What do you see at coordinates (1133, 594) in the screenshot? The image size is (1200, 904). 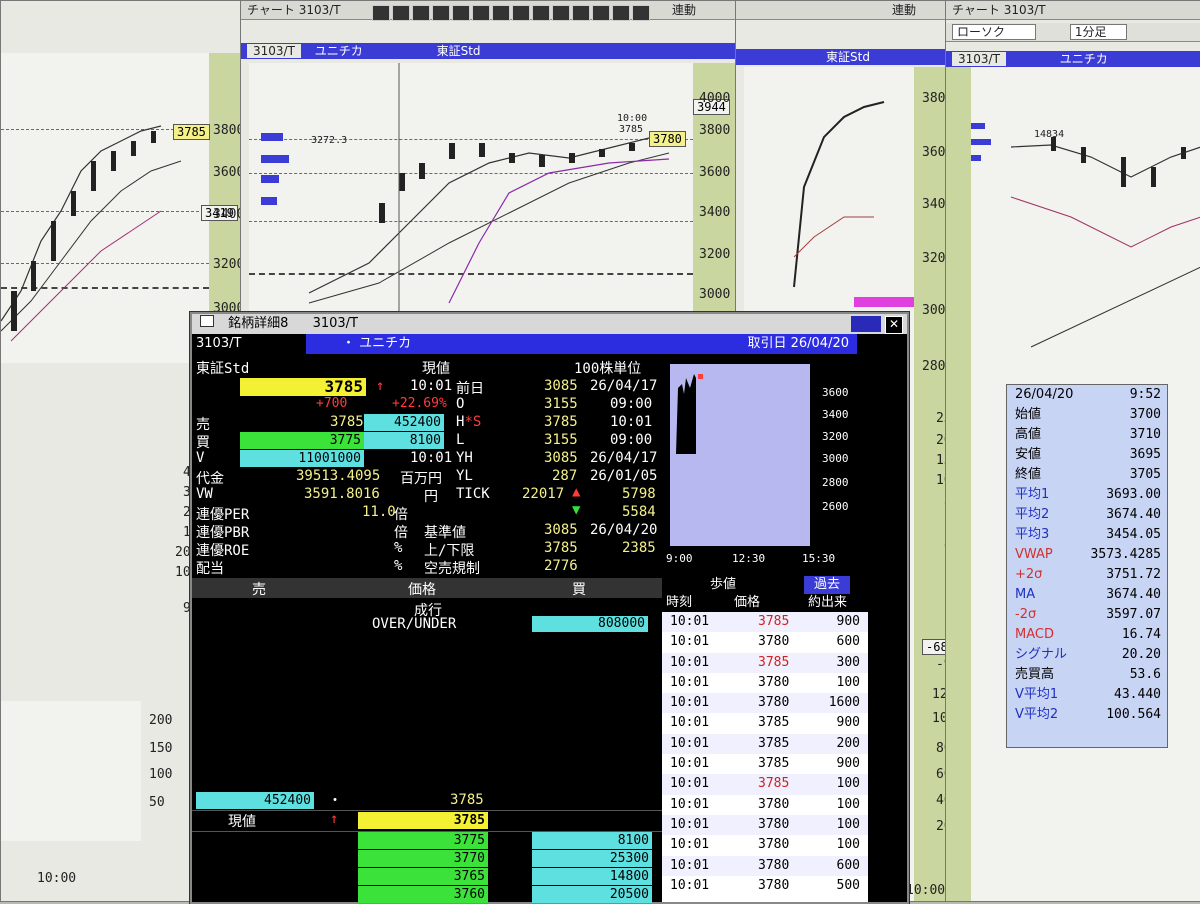 I see `info-value: 3674.40` at bounding box center [1133, 594].